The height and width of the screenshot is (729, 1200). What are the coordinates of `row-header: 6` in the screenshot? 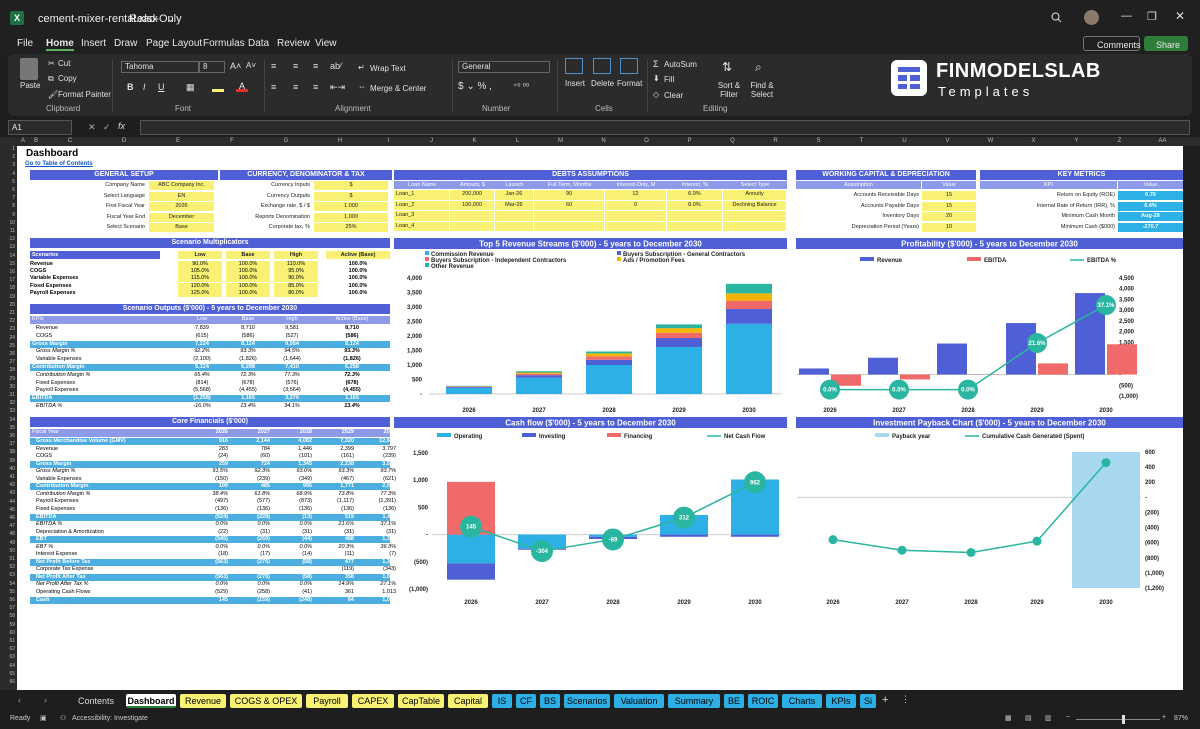 It's located at (7, 190).